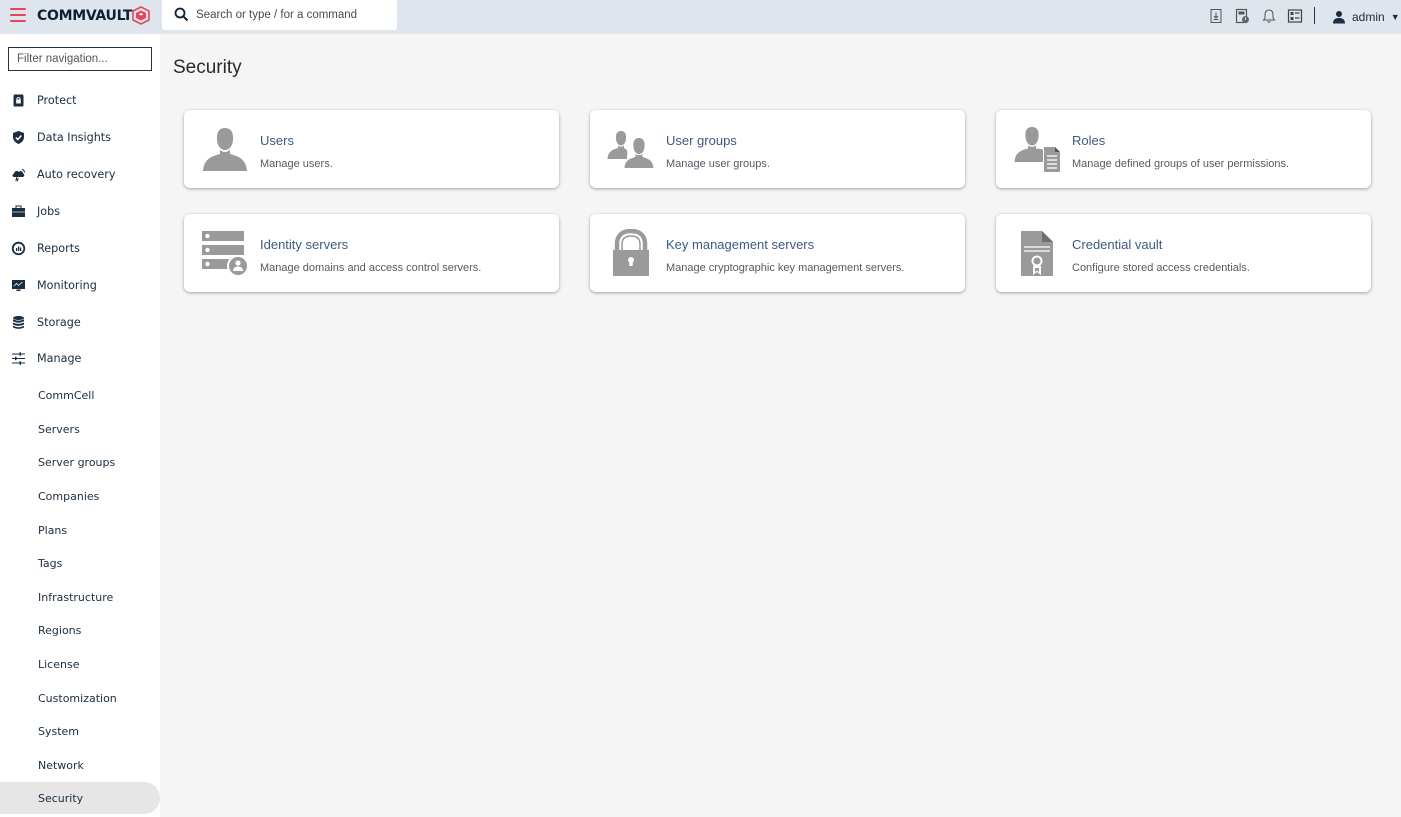 This screenshot has width=1401, height=817. What do you see at coordinates (18, 285) in the screenshot?
I see `monitor-chart-icon` at bounding box center [18, 285].